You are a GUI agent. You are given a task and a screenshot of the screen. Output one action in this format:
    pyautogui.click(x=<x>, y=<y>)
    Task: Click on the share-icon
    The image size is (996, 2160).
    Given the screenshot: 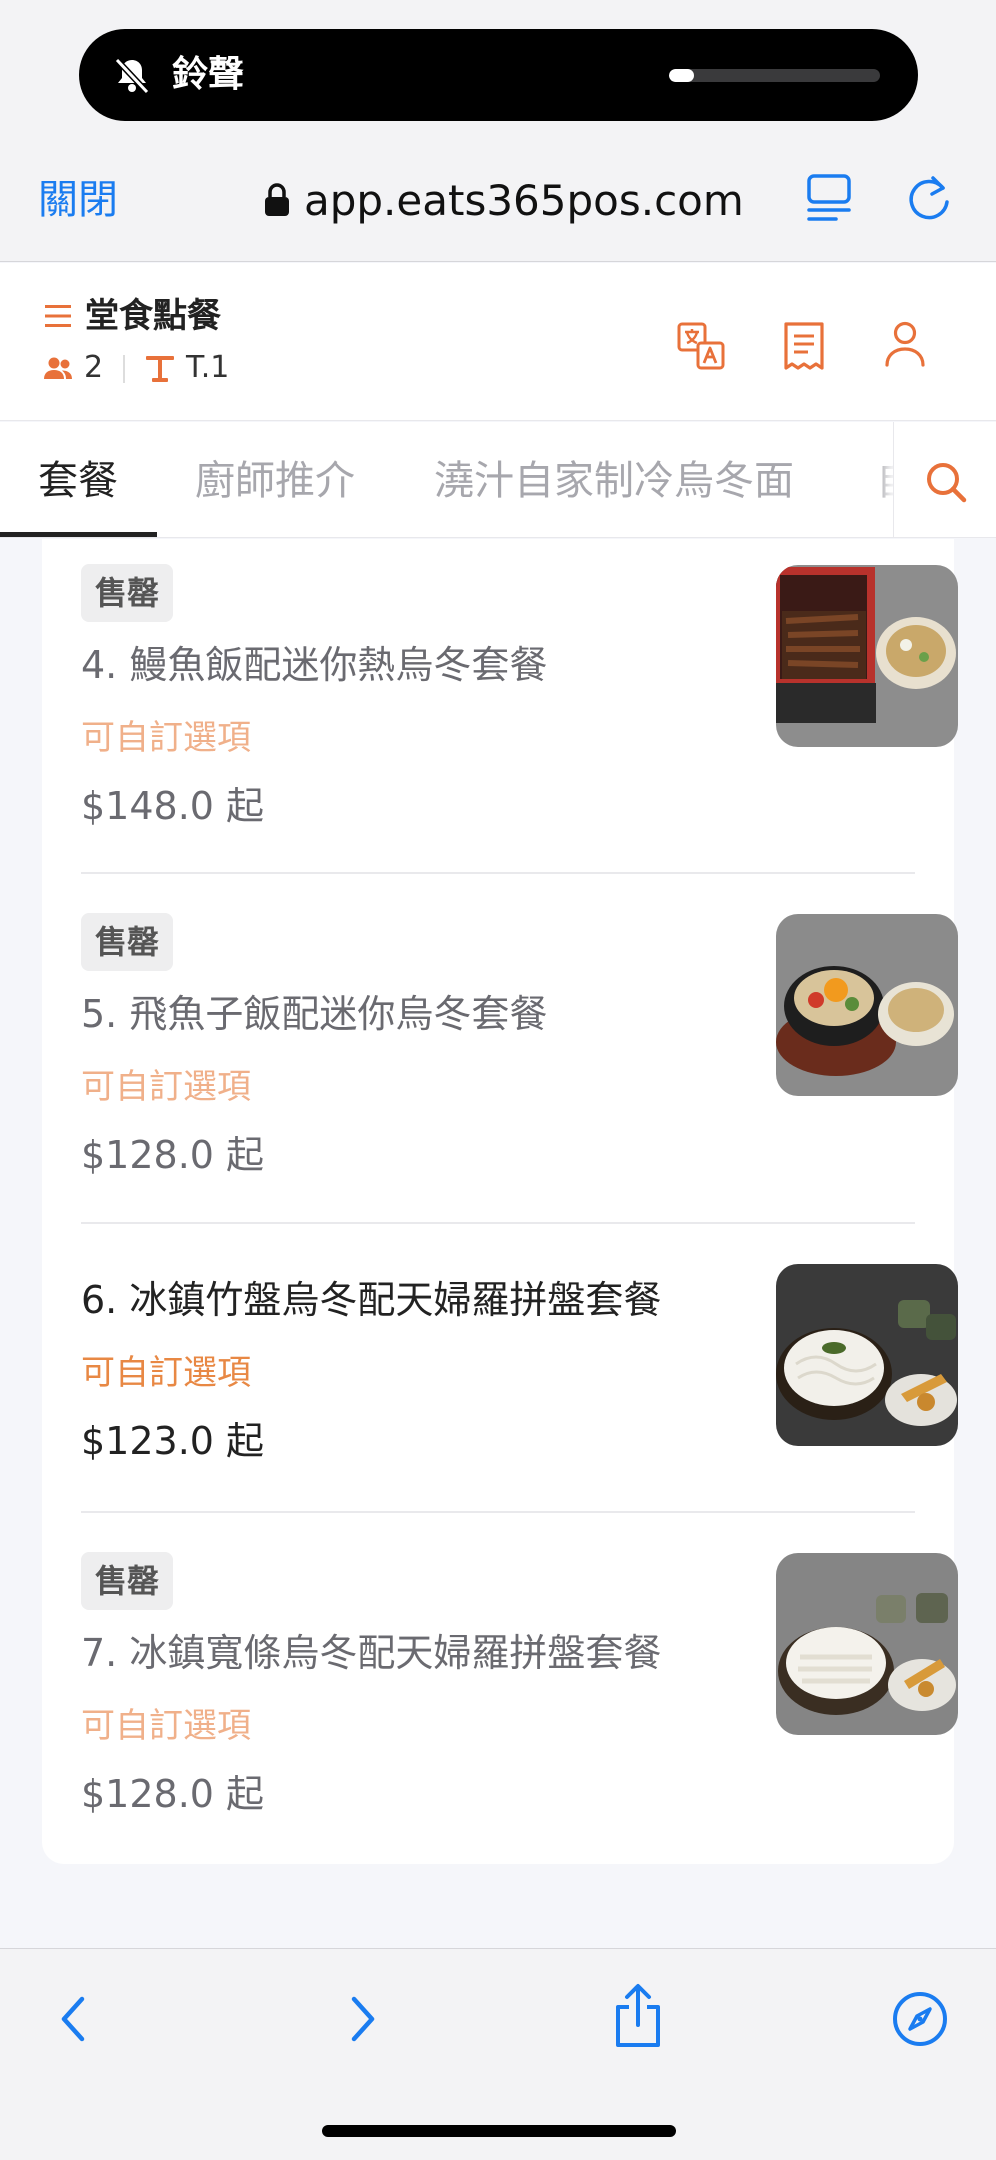 What is the action you would take?
    pyautogui.click(x=638, y=2016)
    